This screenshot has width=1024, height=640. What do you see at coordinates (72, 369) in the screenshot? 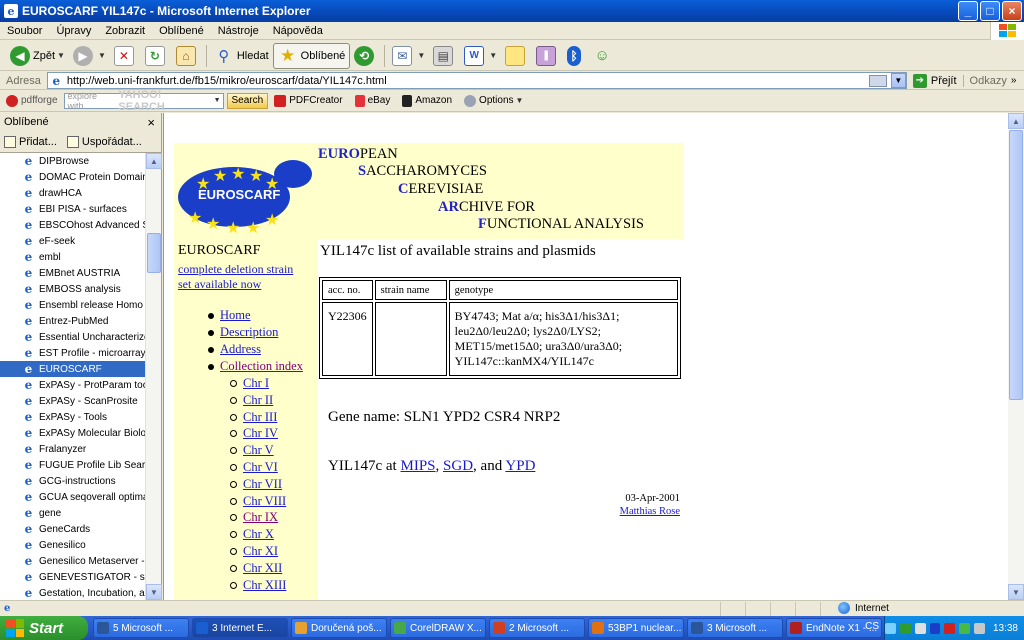
I see `list-item: e EUROSCARF` at bounding box center [72, 369].